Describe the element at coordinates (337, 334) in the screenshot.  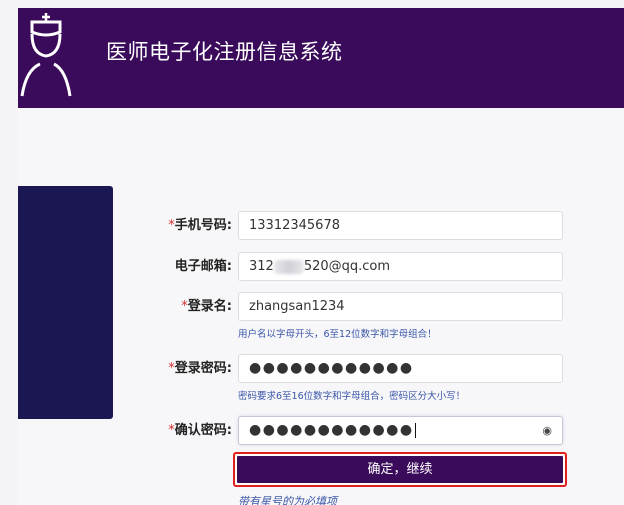
I see `username-hint: 用户名以字母开头，6至12位数字和字母组合！` at that location.